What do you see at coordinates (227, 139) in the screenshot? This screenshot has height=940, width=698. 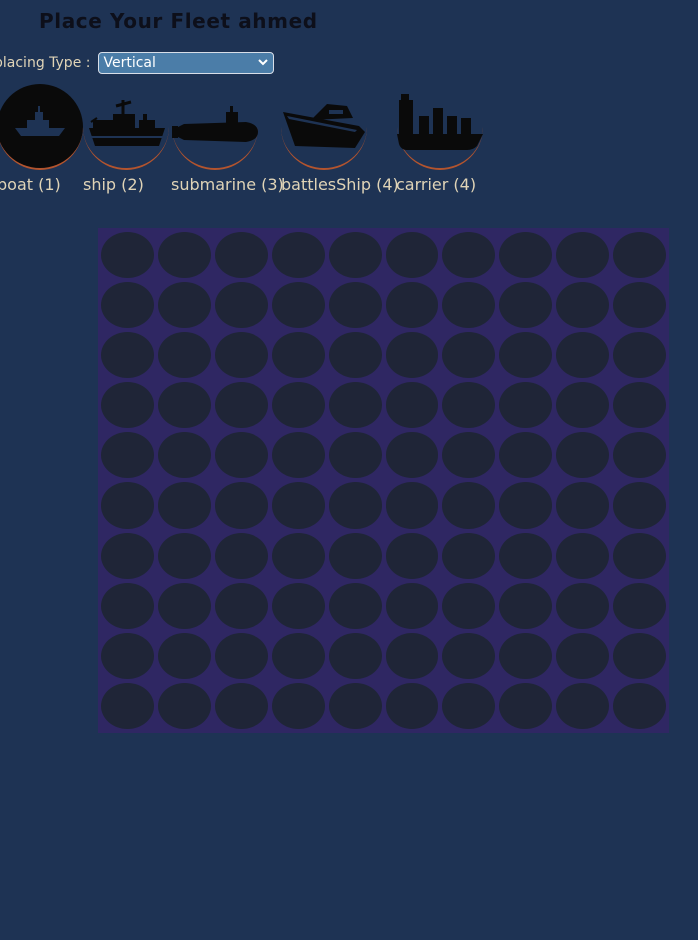 I see `ship-option-submarine: submarine (3)` at bounding box center [227, 139].